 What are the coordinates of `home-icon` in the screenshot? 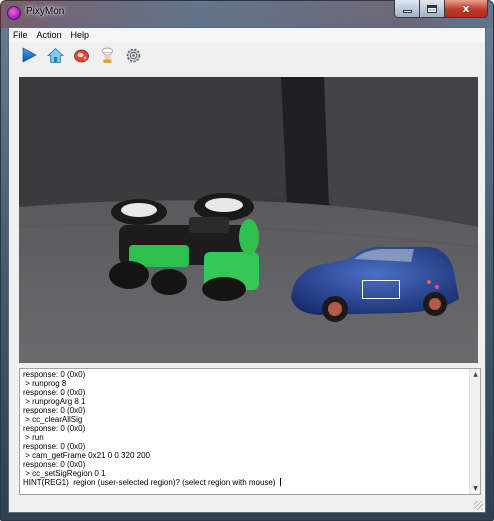 It's located at (55, 55).